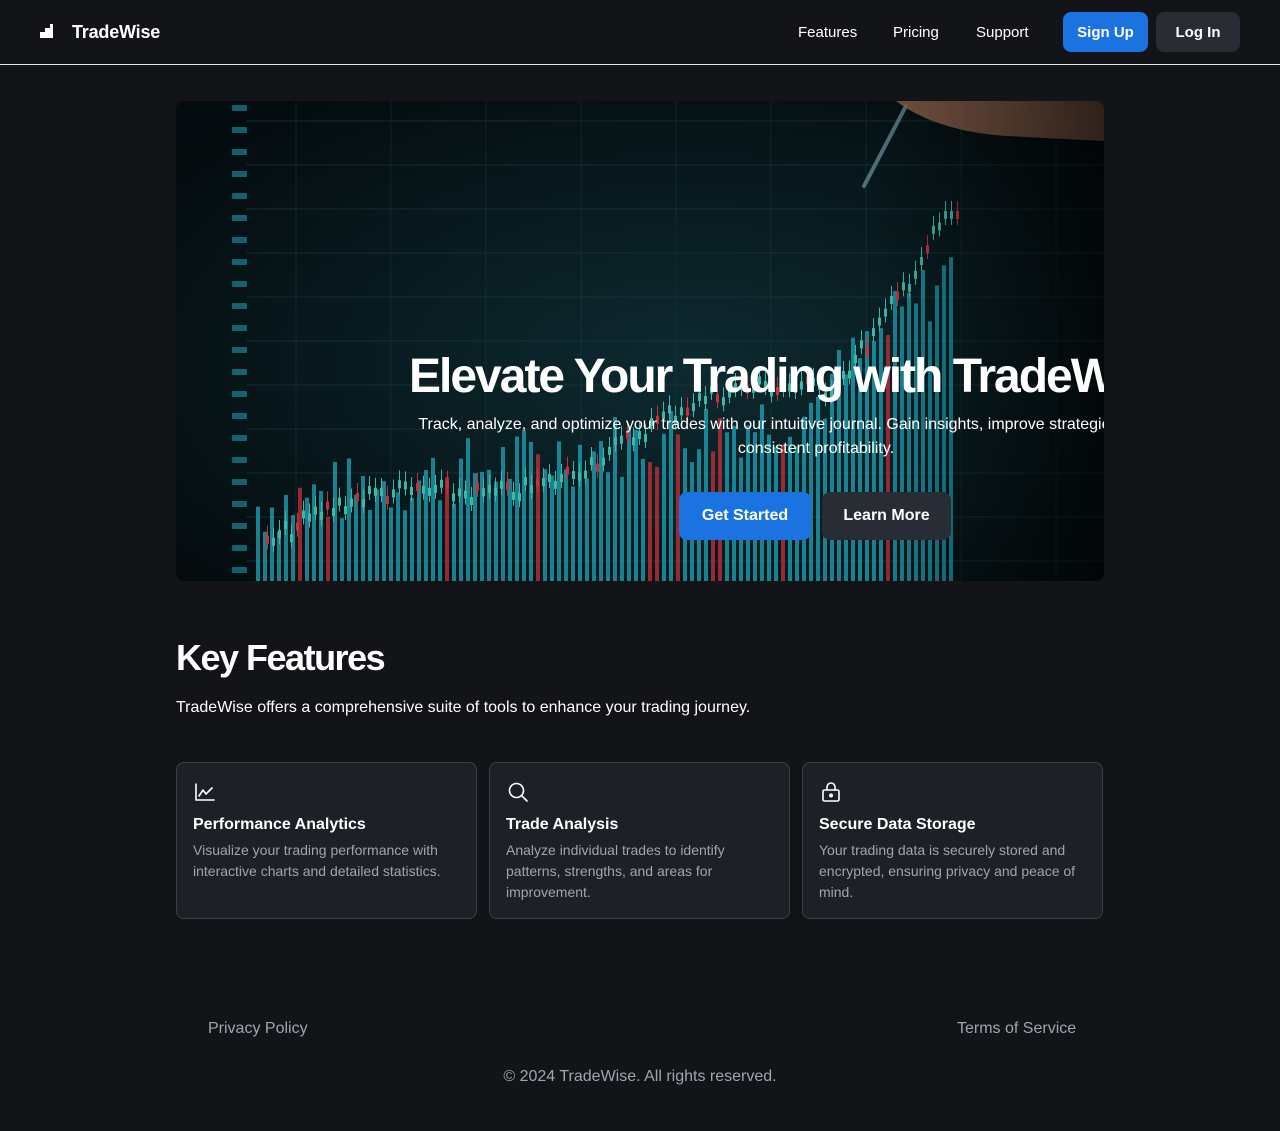  What do you see at coordinates (1198, 32) in the screenshot?
I see `log-in-button: Log In` at bounding box center [1198, 32].